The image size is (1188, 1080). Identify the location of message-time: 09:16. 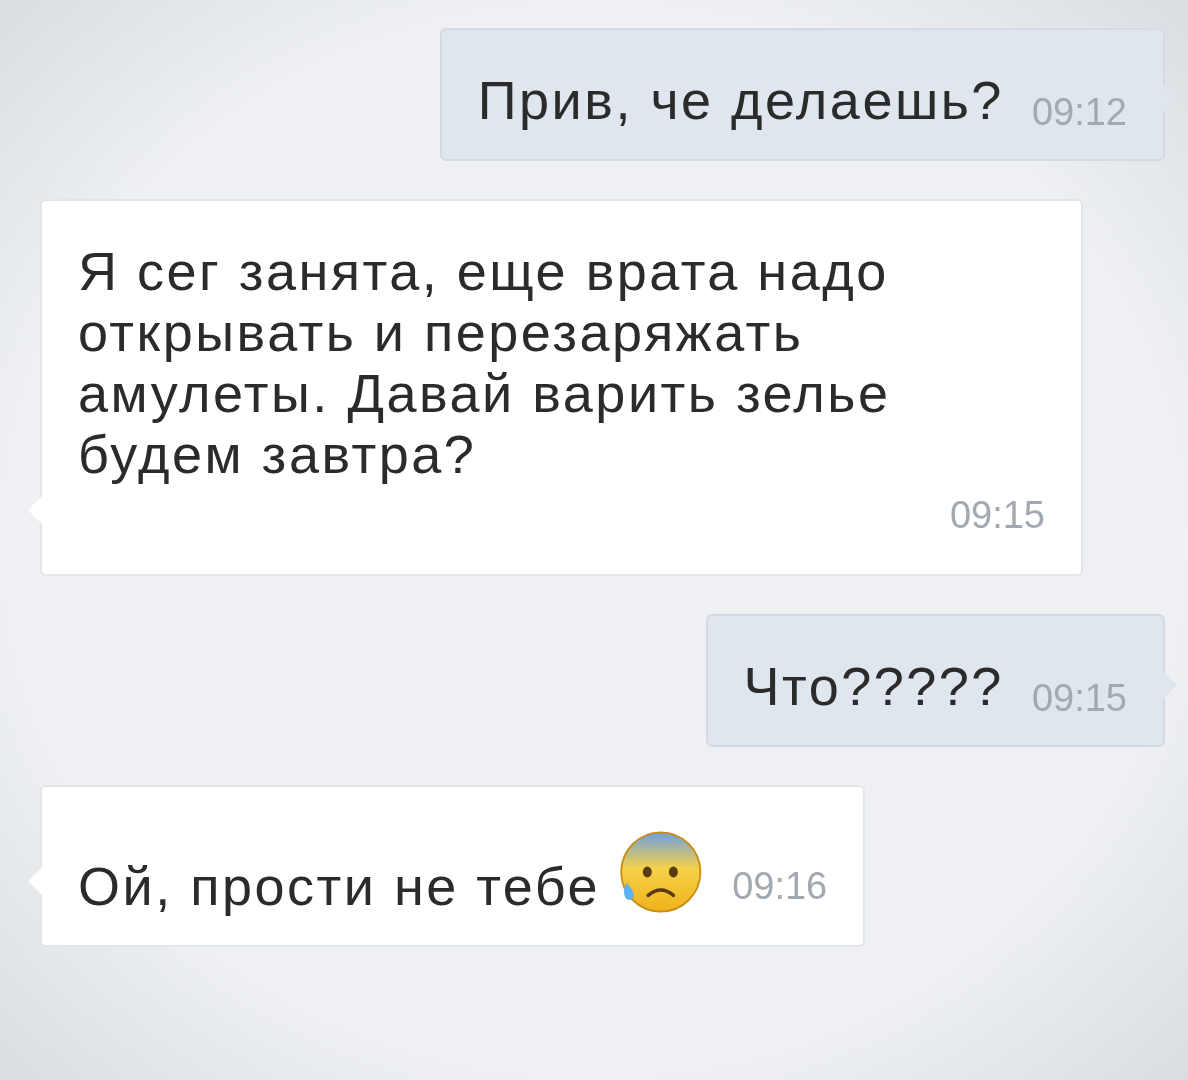
(779, 886).